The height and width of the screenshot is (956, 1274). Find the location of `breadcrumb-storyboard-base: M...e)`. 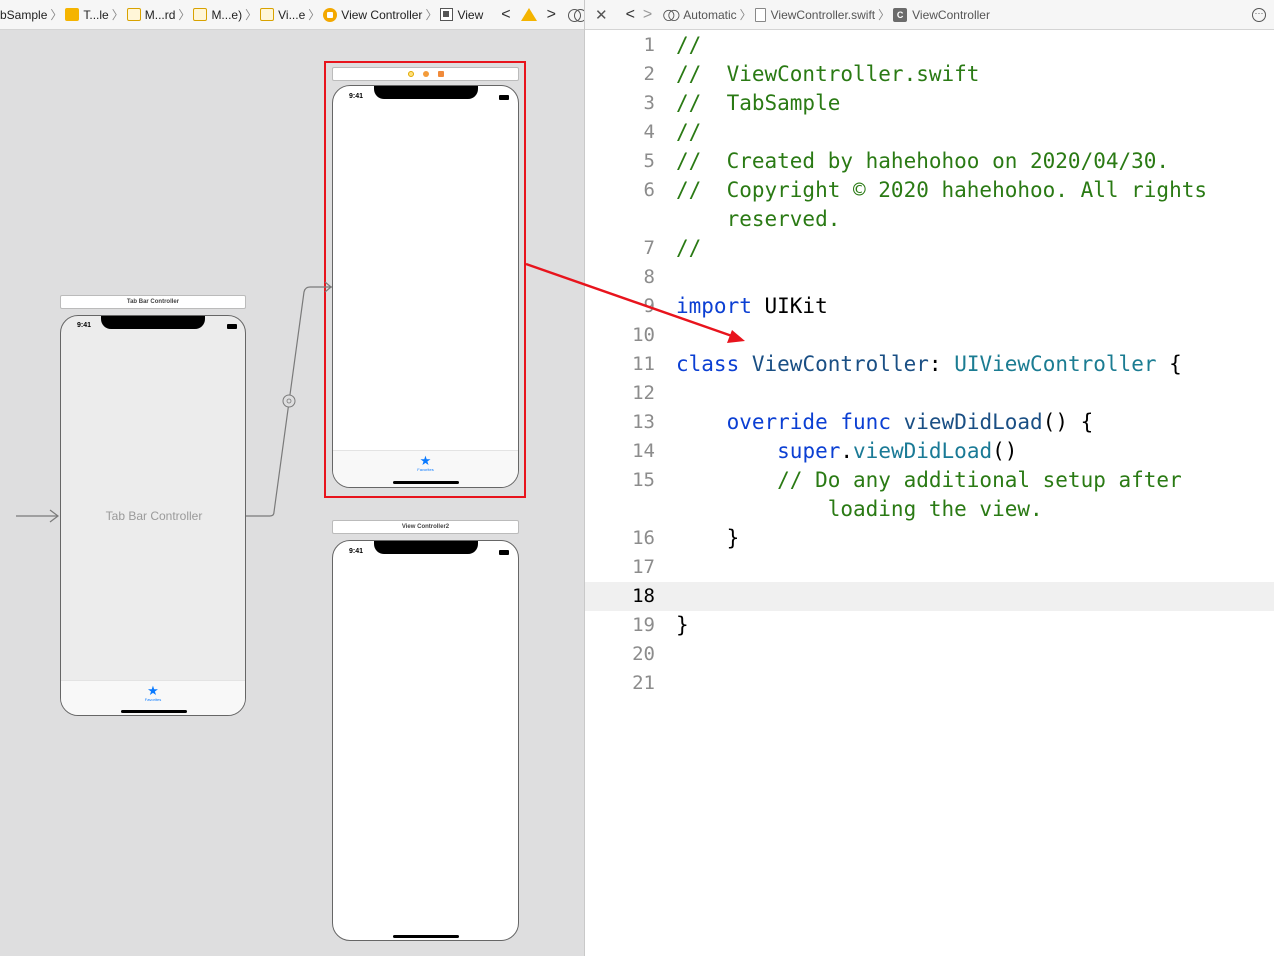

breadcrumb-storyboard-base: M...e) is located at coordinates (217, 14).